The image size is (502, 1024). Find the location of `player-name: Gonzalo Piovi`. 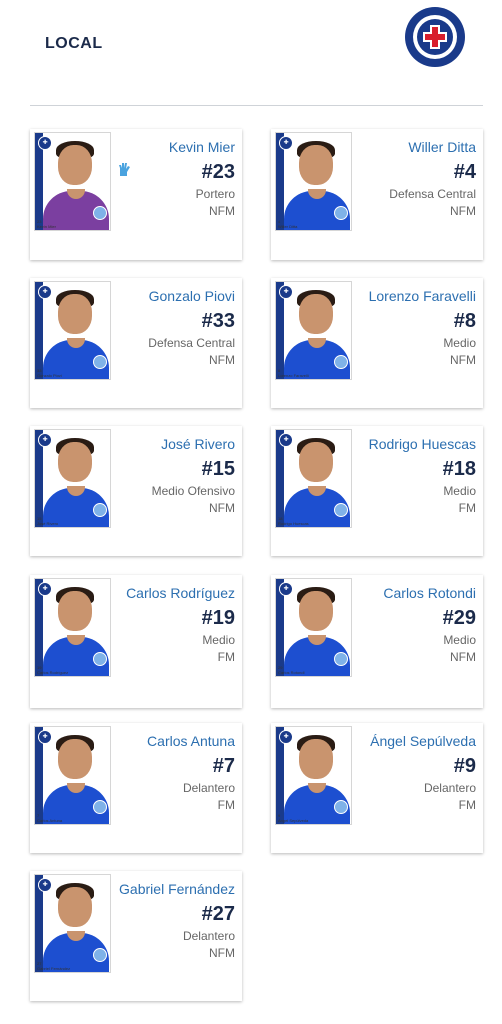

player-name: Gonzalo Piovi is located at coordinates (160, 292).